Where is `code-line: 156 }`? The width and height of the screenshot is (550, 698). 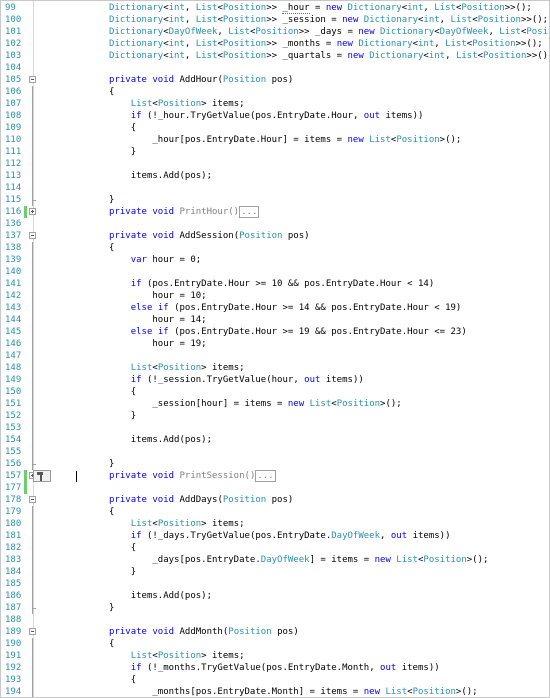
code-line: 156 } is located at coordinates (275, 464).